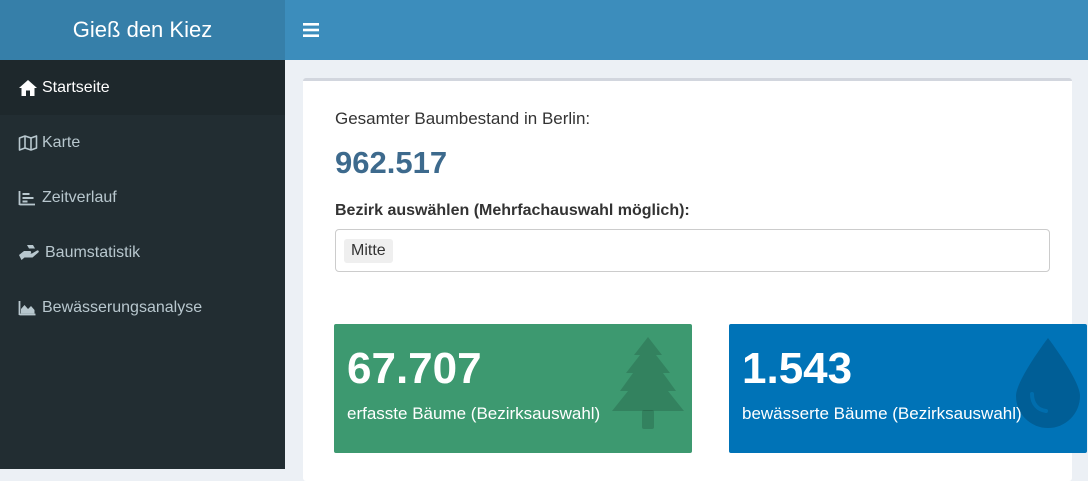 The height and width of the screenshot is (481, 1088). Describe the element at coordinates (513, 388) in the screenshot. I see `value-box-recorded-trees: 67.707 erfasste Bäume (Bezirksauswahl)` at that location.